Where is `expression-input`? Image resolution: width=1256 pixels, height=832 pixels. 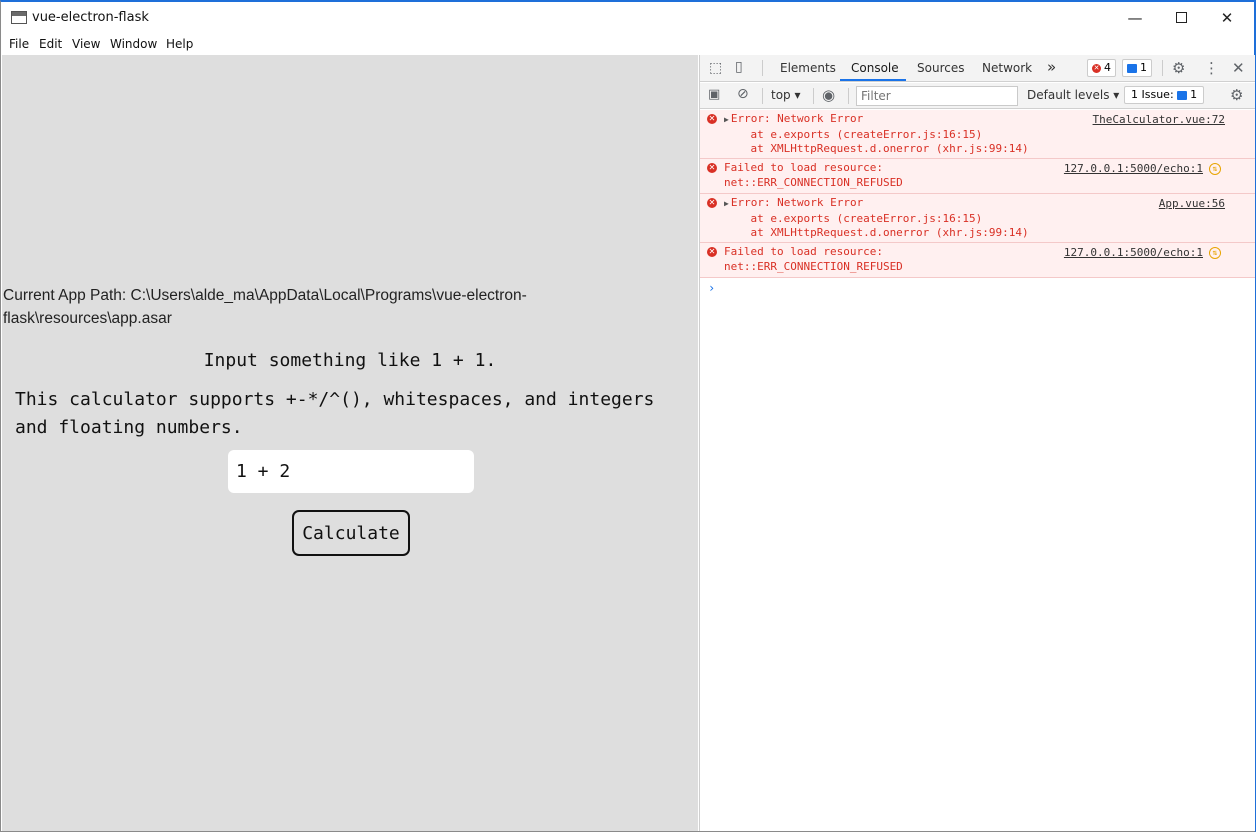 expression-input is located at coordinates (351, 471).